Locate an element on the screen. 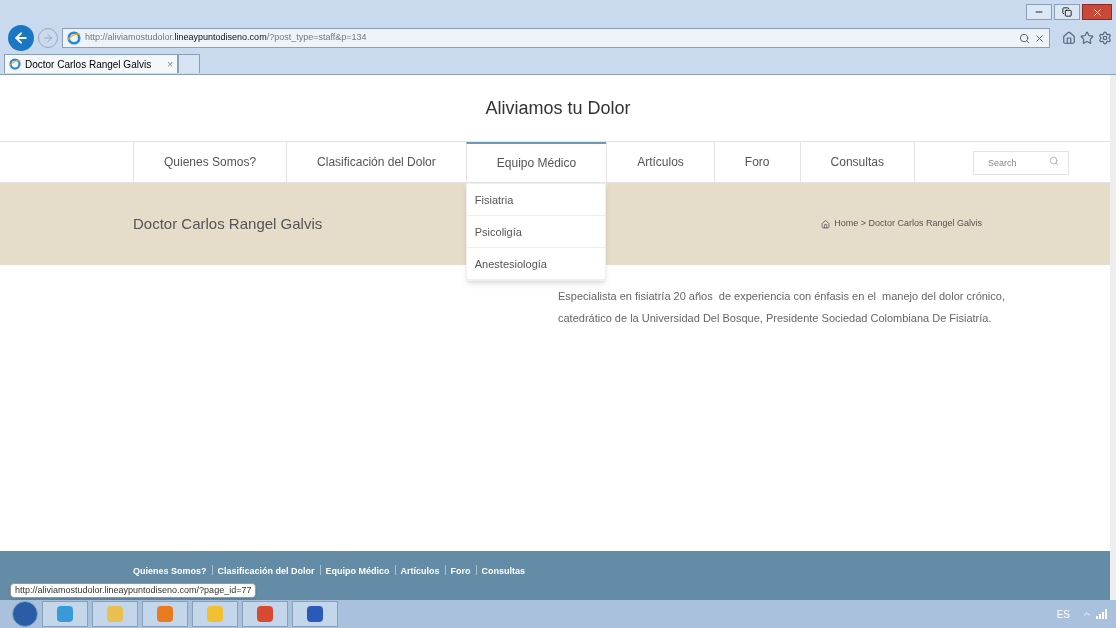 This screenshot has height=628, width=1116. url-text: http://aliviamostudolor.lineaypuntodiseno.com/?post_type=staff&p=134 is located at coordinates (226, 38).